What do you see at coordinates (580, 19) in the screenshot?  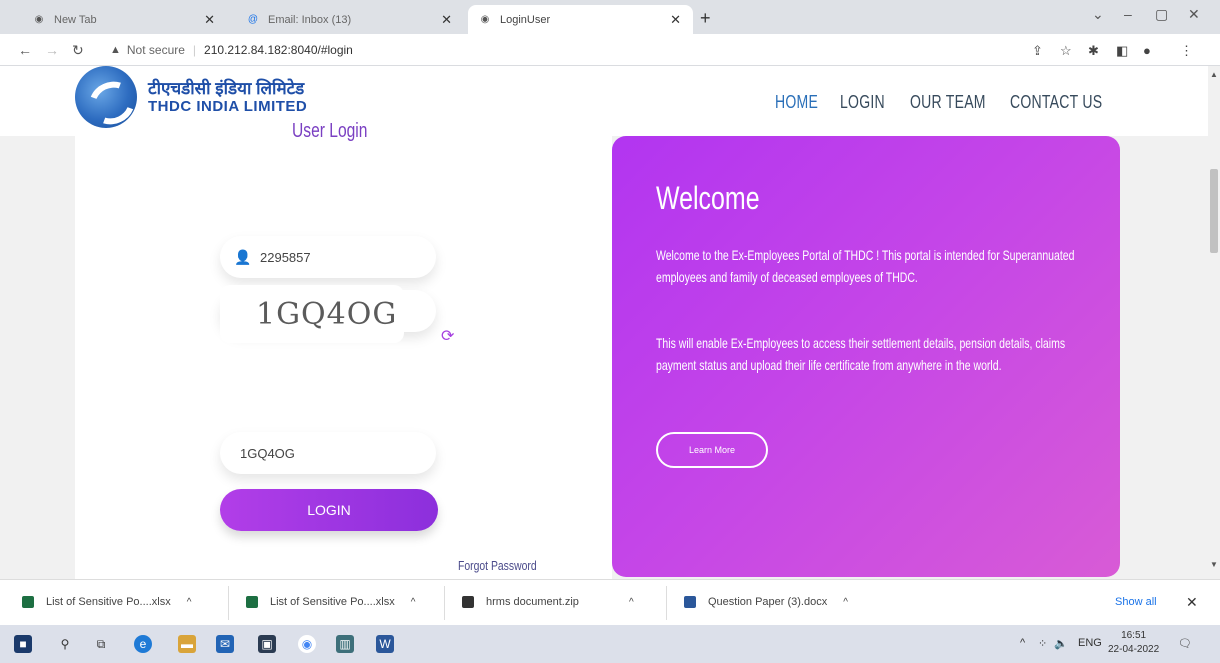 I see `browser-tab-active: ◉ LoginUser ✕` at bounding box center [580, 19].